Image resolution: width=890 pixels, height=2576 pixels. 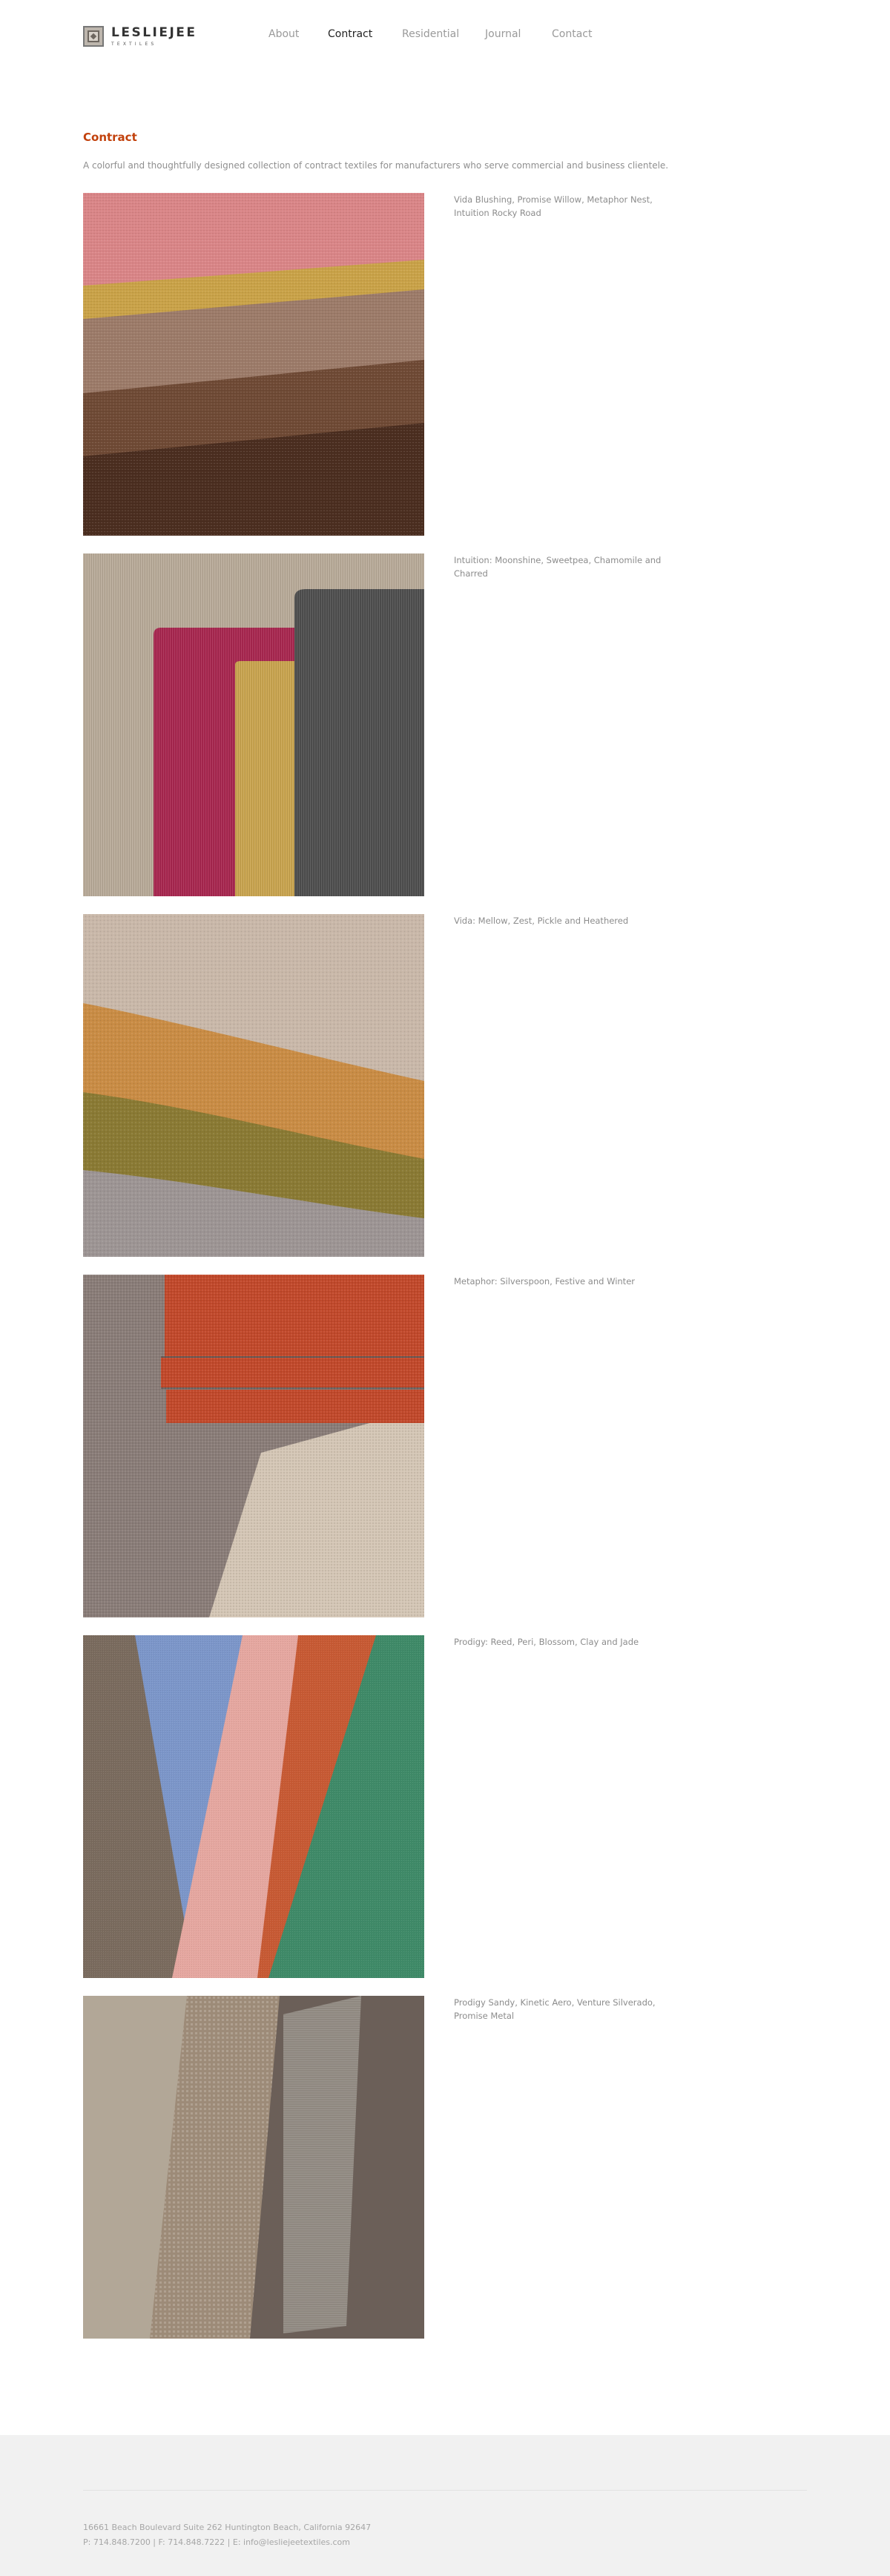 I want to click on nav-about: About, so click(x=283, y=34).